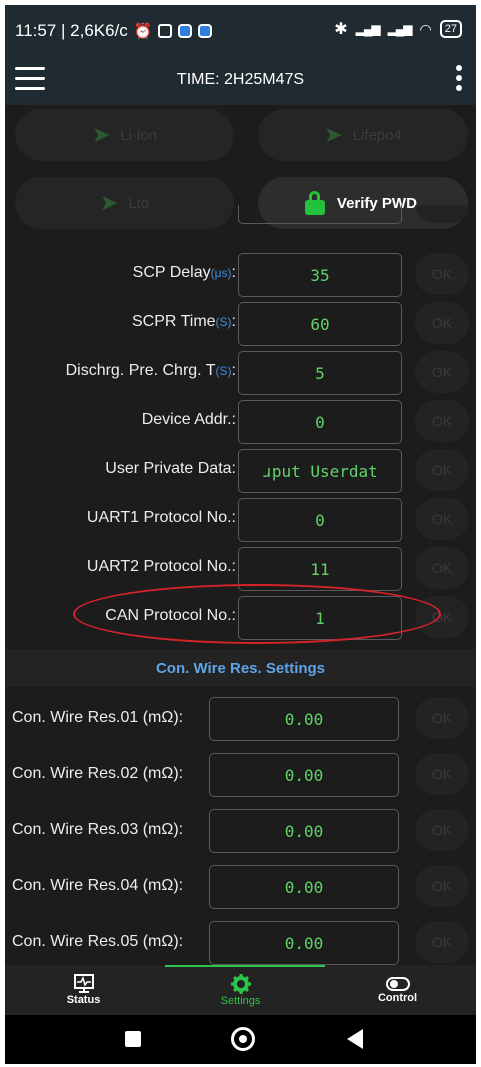  Describe the element at coordinates (98, 829) in the screenshot. I see `wire-label: Con. Wire Res.03 (mΩ):` at that location.